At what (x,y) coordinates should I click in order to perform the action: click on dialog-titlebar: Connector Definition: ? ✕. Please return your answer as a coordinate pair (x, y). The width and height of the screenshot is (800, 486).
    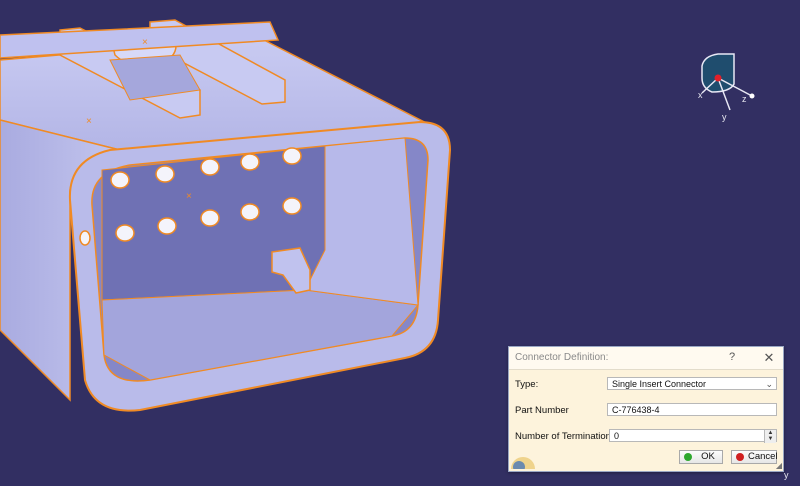
    Looking at the image, I should click on (646, 358).